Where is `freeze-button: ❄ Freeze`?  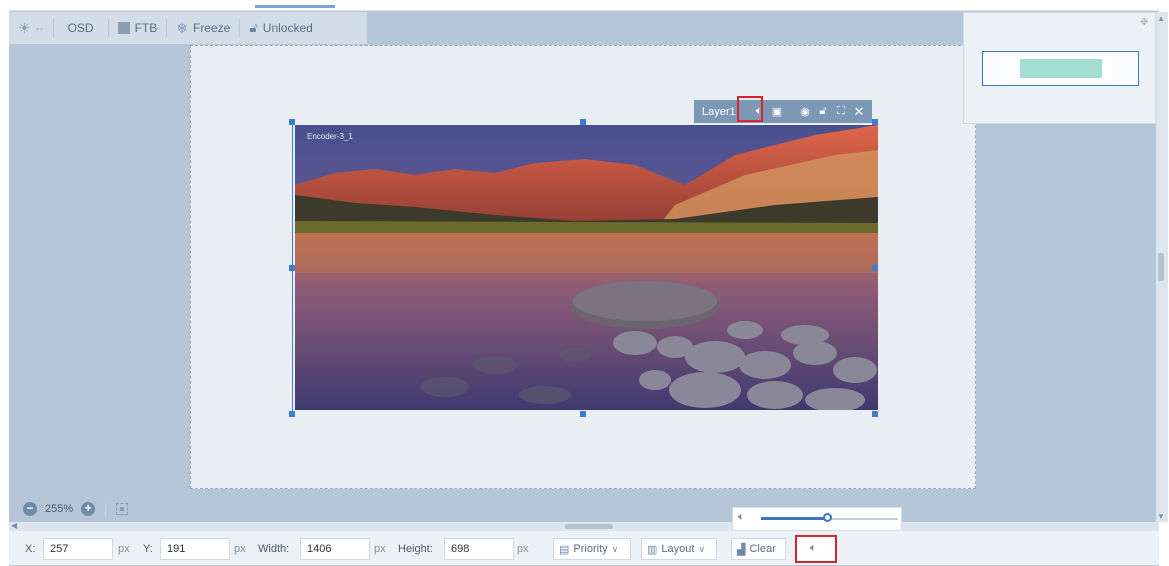
freeze-button: ❄ Freeze is located at coordinates (203, 28).